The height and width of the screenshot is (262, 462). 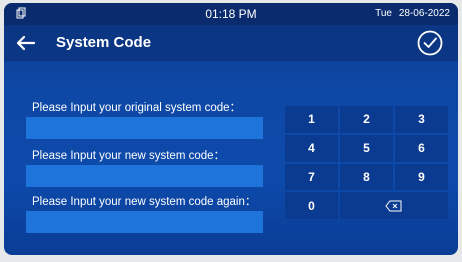 I want to click on new-code-label: Please Input your new system code：, so click(x=129, y=156).